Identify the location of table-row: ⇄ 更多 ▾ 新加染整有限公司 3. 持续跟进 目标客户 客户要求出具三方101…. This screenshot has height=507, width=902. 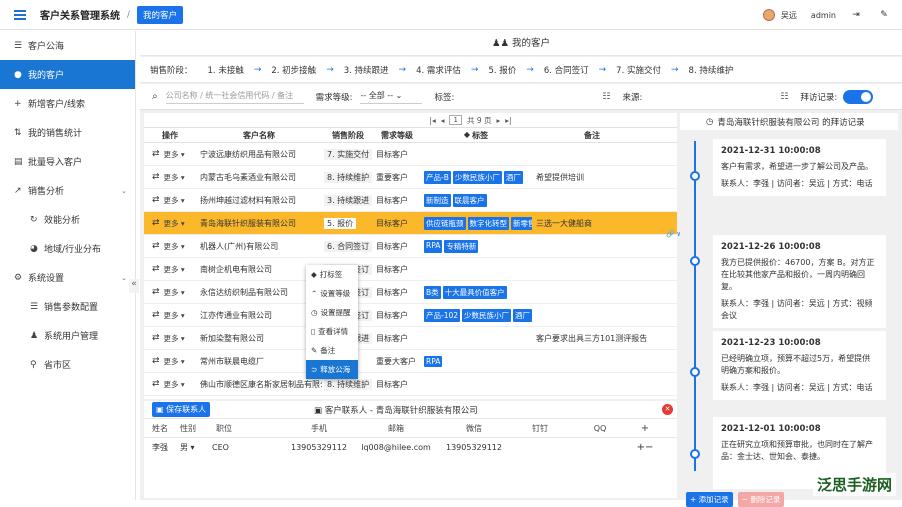
(410, 338).